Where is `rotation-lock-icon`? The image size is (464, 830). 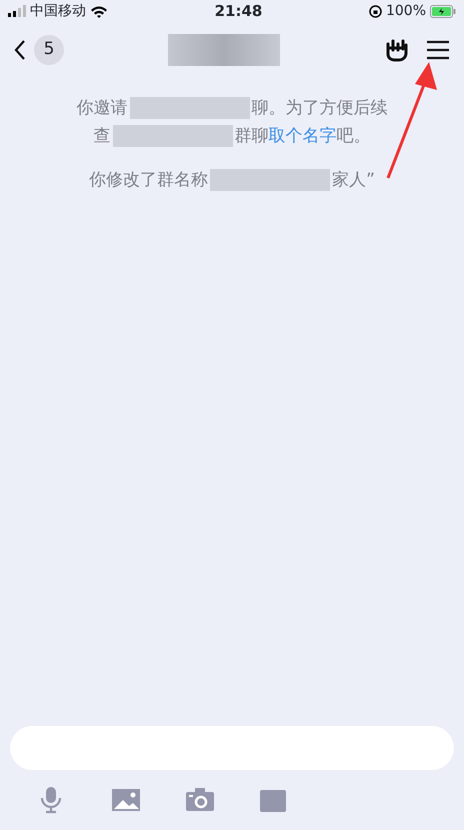
rotation-lock-icon is located at coordinates (375, 11).